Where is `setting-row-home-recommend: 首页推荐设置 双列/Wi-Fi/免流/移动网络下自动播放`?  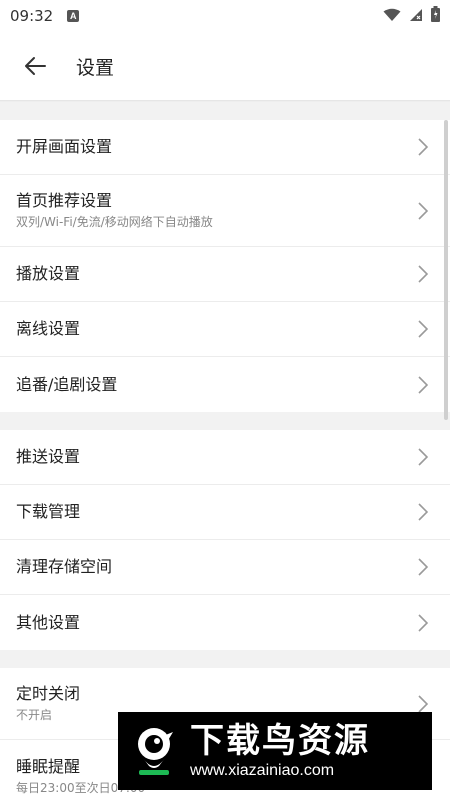 setting-row-home-recommend: 首页推荐设置 双列/Wi-Fi/免流/移动网络下自动播放 is located at coordinates (225, 211).